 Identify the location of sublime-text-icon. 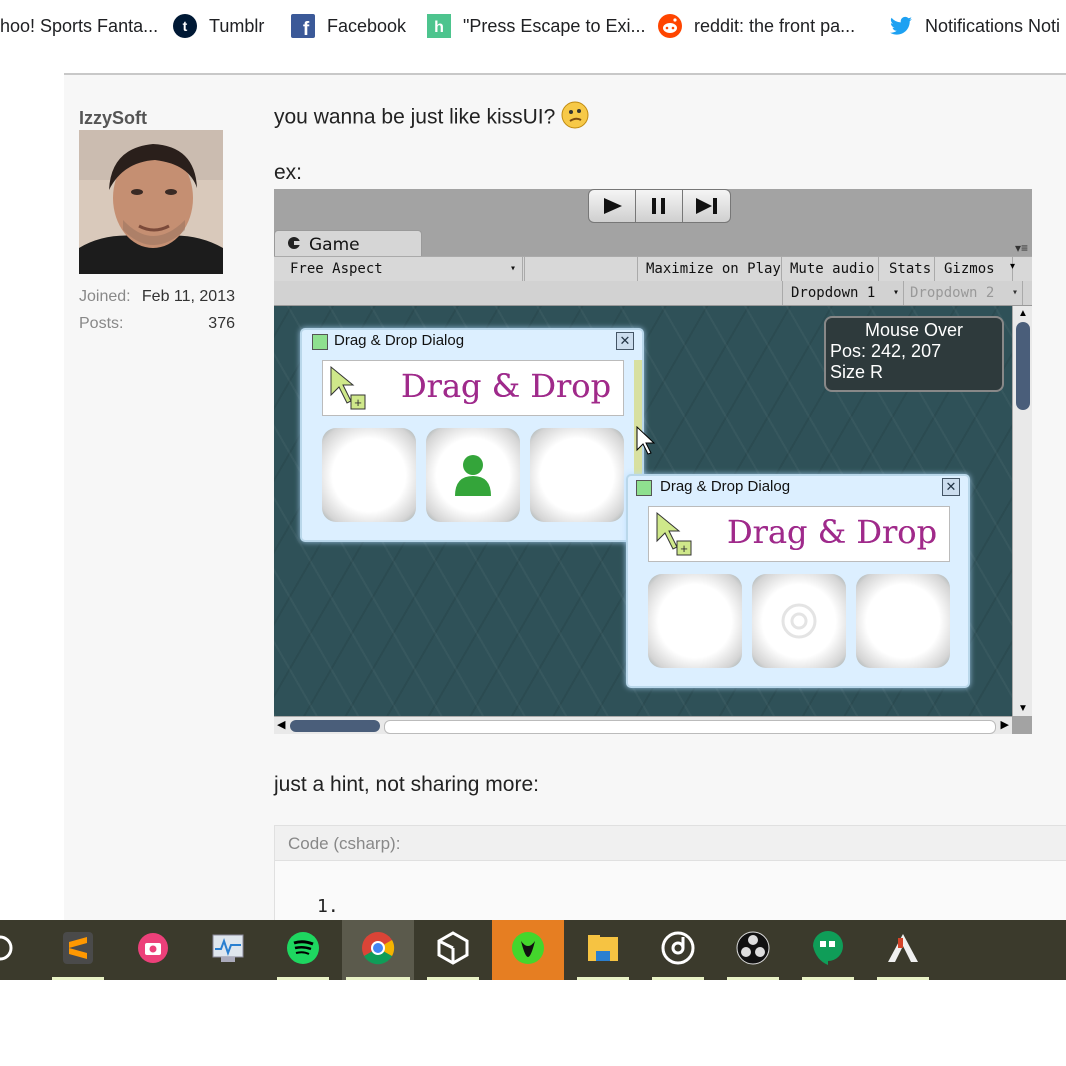
(78, 950).